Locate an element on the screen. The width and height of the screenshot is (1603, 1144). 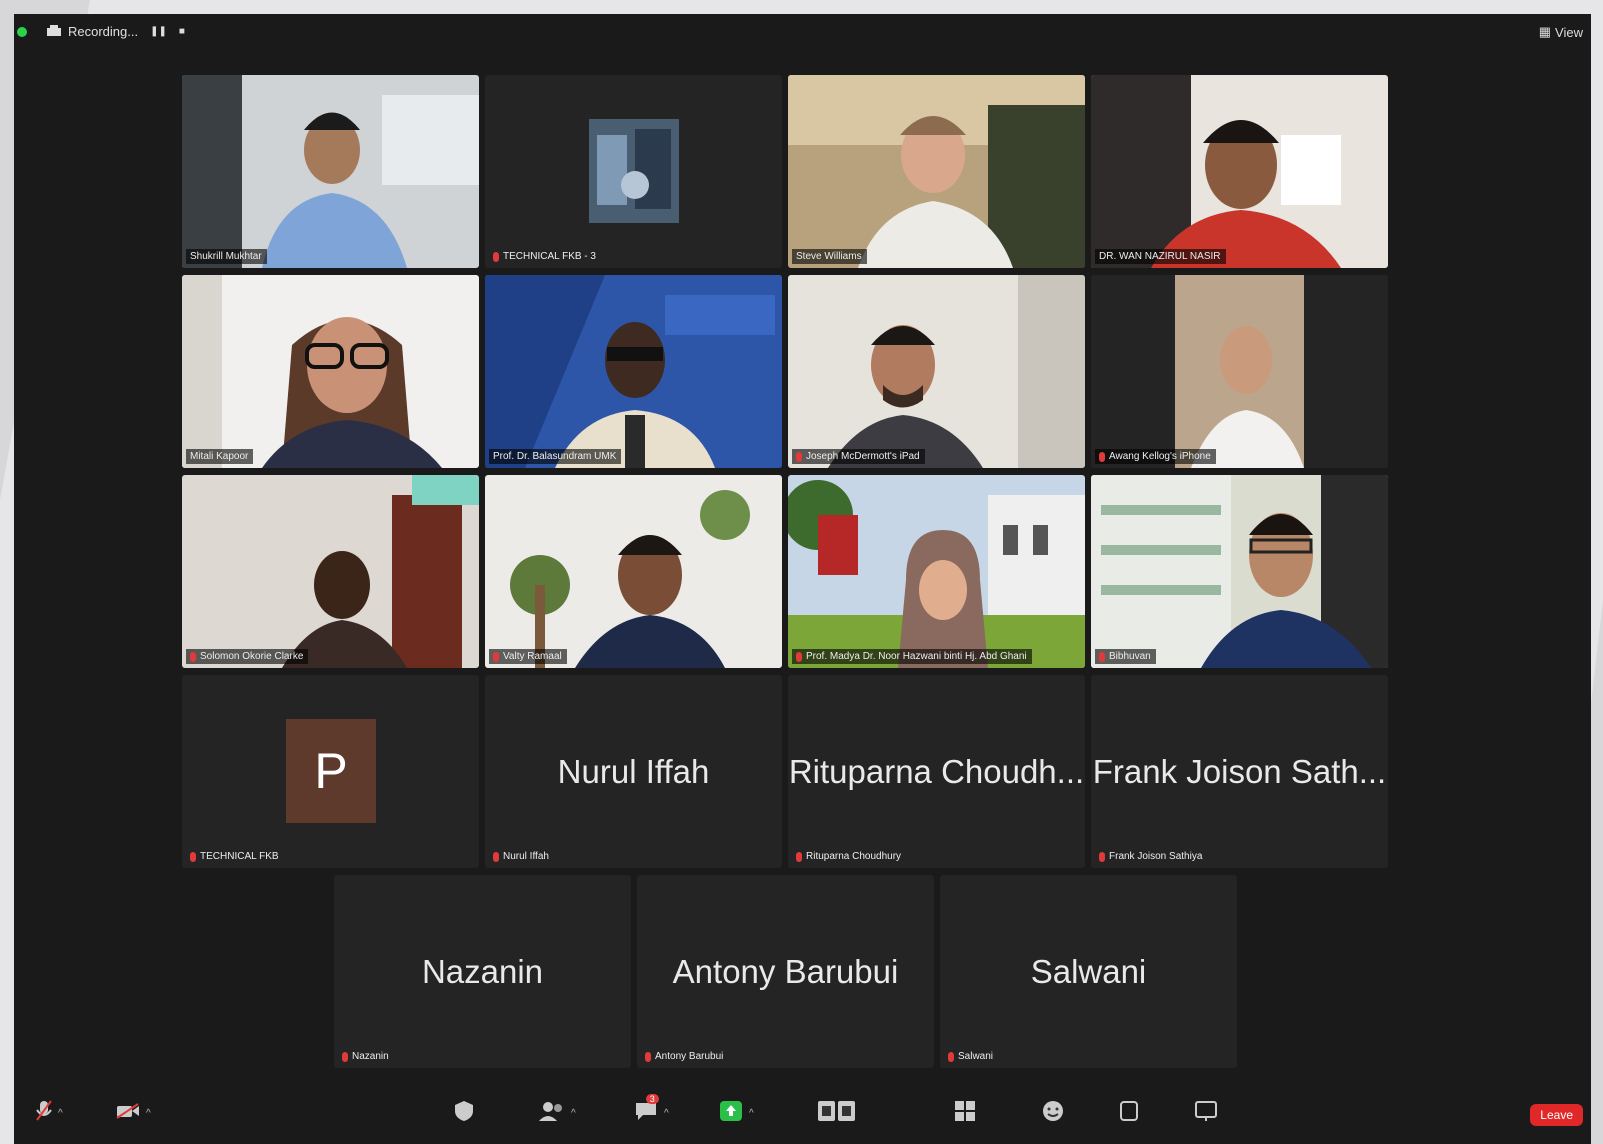
participant-tile: Mitali Kapoor is located at coordinates (330, 371).